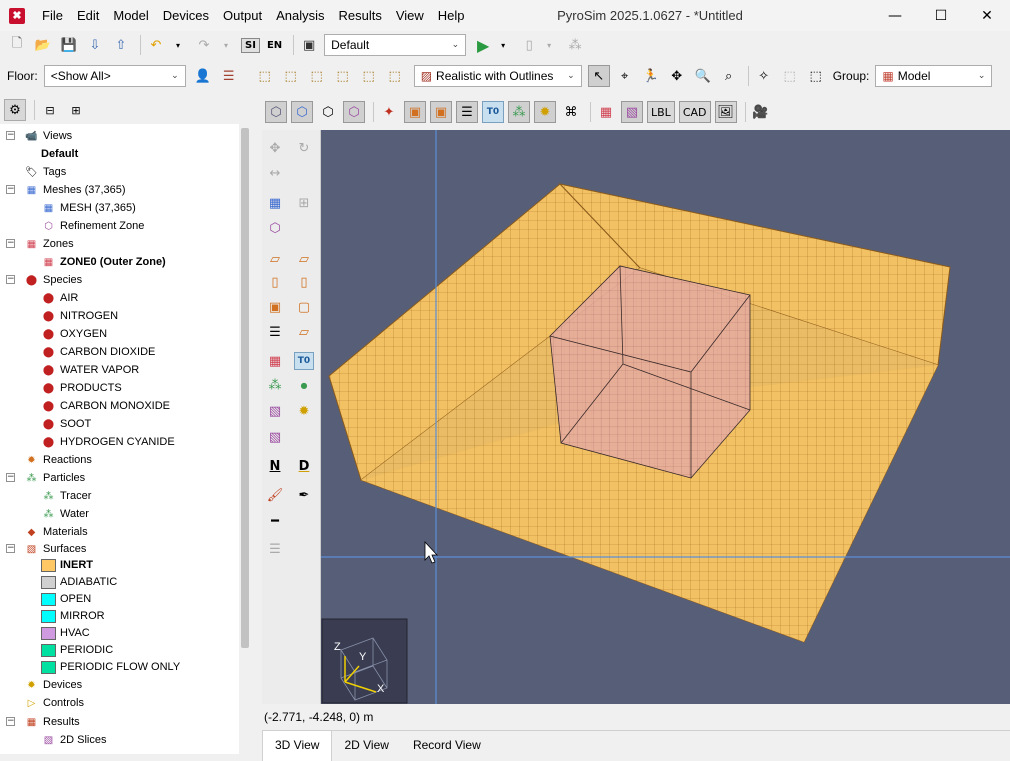 This screenshot has height=761, width=1010. What do you see at coordinates (98, 352) in the screenshot?
I see `tree-item-species-entry: ⬤ CARBON DIOXIDE` at bounding box center [98, 352].